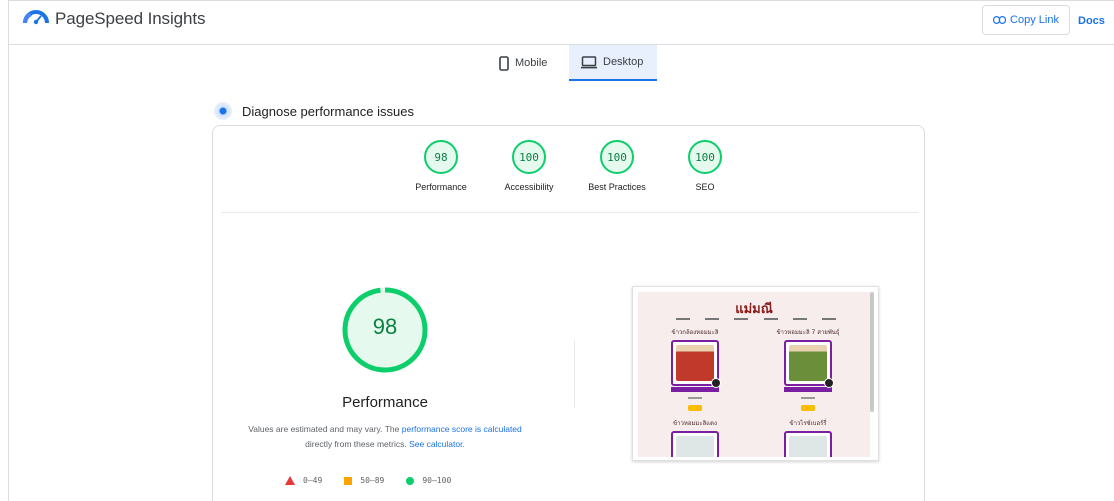 Image resolution: width=1114 pixels, height=501 pixels. I want to click on smartphone-icon, so click(504, 63).